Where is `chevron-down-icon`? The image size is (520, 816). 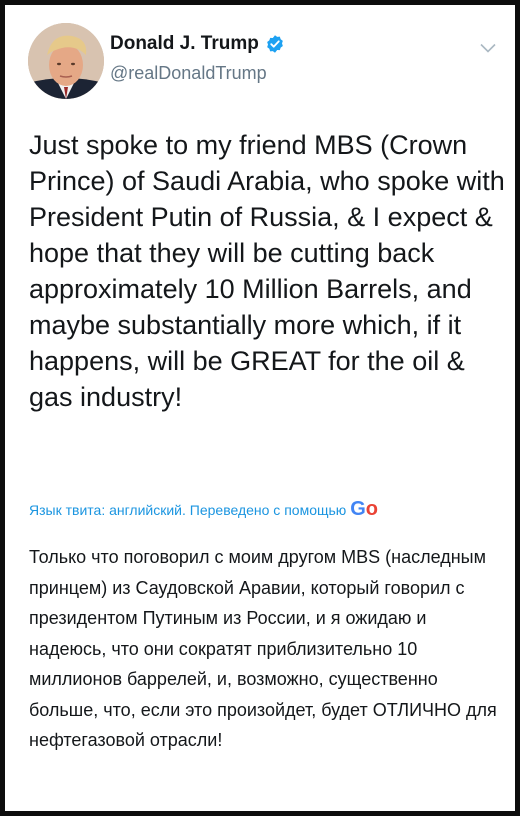
chevron-down-icon is located at coordinates (488, 48).